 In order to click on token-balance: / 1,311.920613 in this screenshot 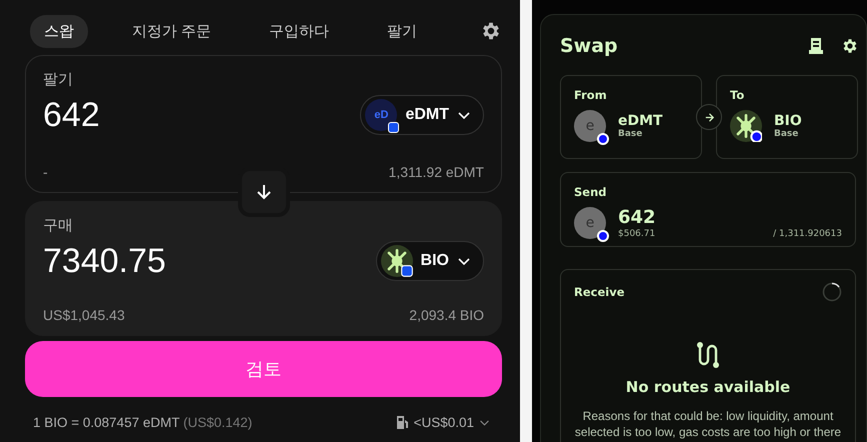, I will do `click(807, 234)`.